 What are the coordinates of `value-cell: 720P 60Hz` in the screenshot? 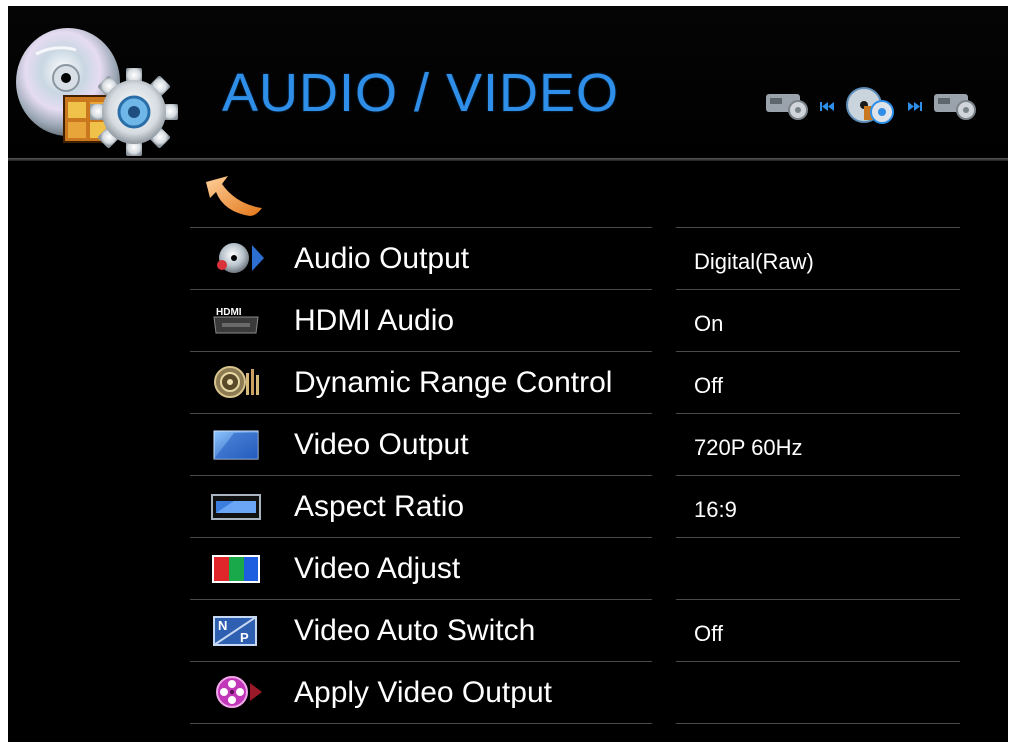 It's located at (818, 444).